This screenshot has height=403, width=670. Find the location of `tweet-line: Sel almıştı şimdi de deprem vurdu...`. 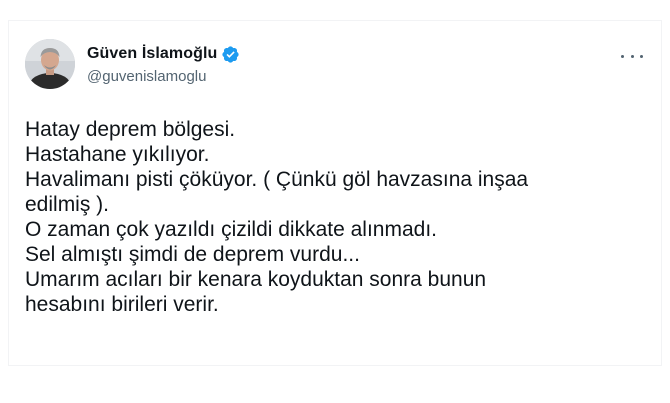

tweet-line: Sel almıştı şimdi de deprem vurdu... is located at coordinates (192, 254).